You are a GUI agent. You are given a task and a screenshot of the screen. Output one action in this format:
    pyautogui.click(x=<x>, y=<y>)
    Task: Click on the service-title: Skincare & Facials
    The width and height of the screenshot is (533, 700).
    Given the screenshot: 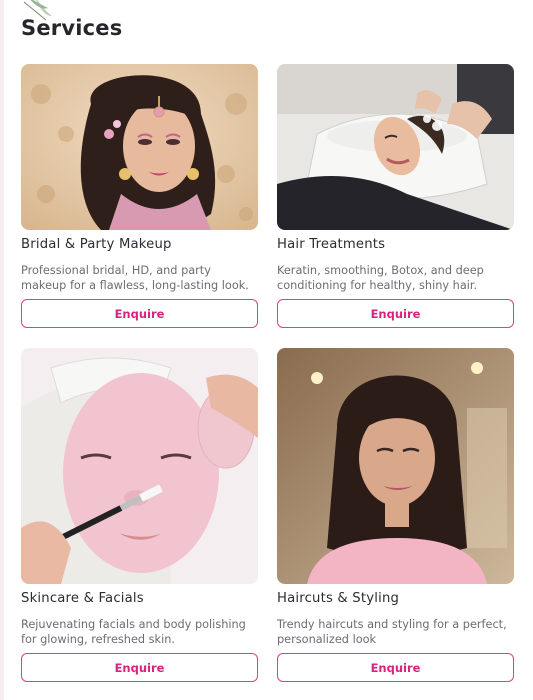 What is the action you would take?
    pyautogui.click(x=82, y=598)
    